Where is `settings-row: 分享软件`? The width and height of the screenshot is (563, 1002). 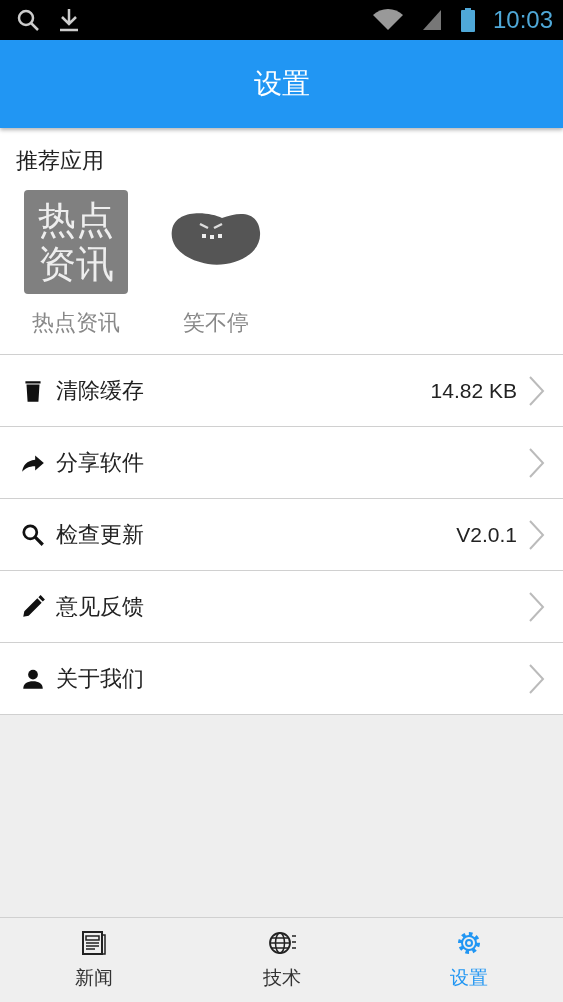 settings-row: 分享软件 is located at coordinates (281, 463).